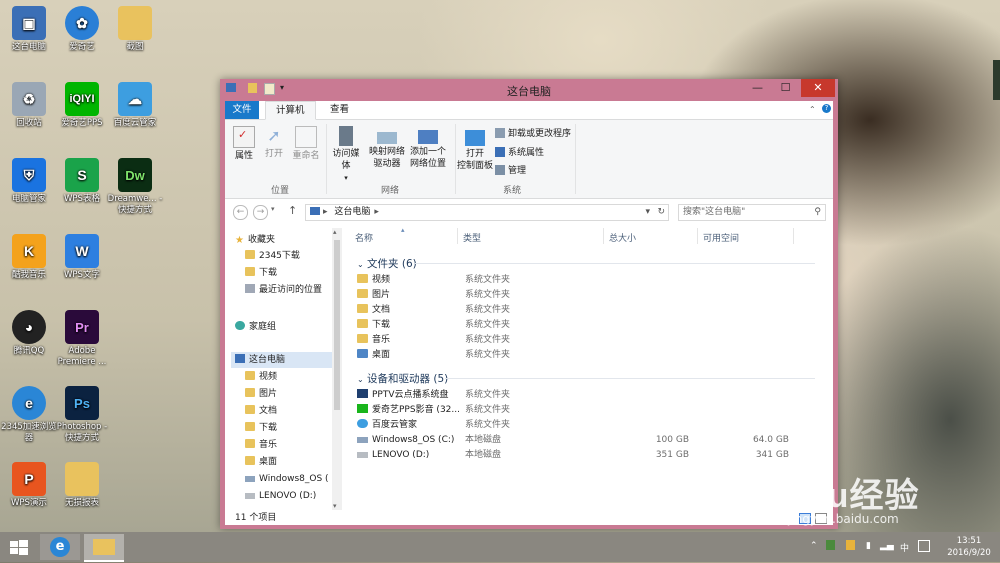  I want to click on desktop-icon-iqiyi: ✿ 爱奇艺, so click(82, 29).